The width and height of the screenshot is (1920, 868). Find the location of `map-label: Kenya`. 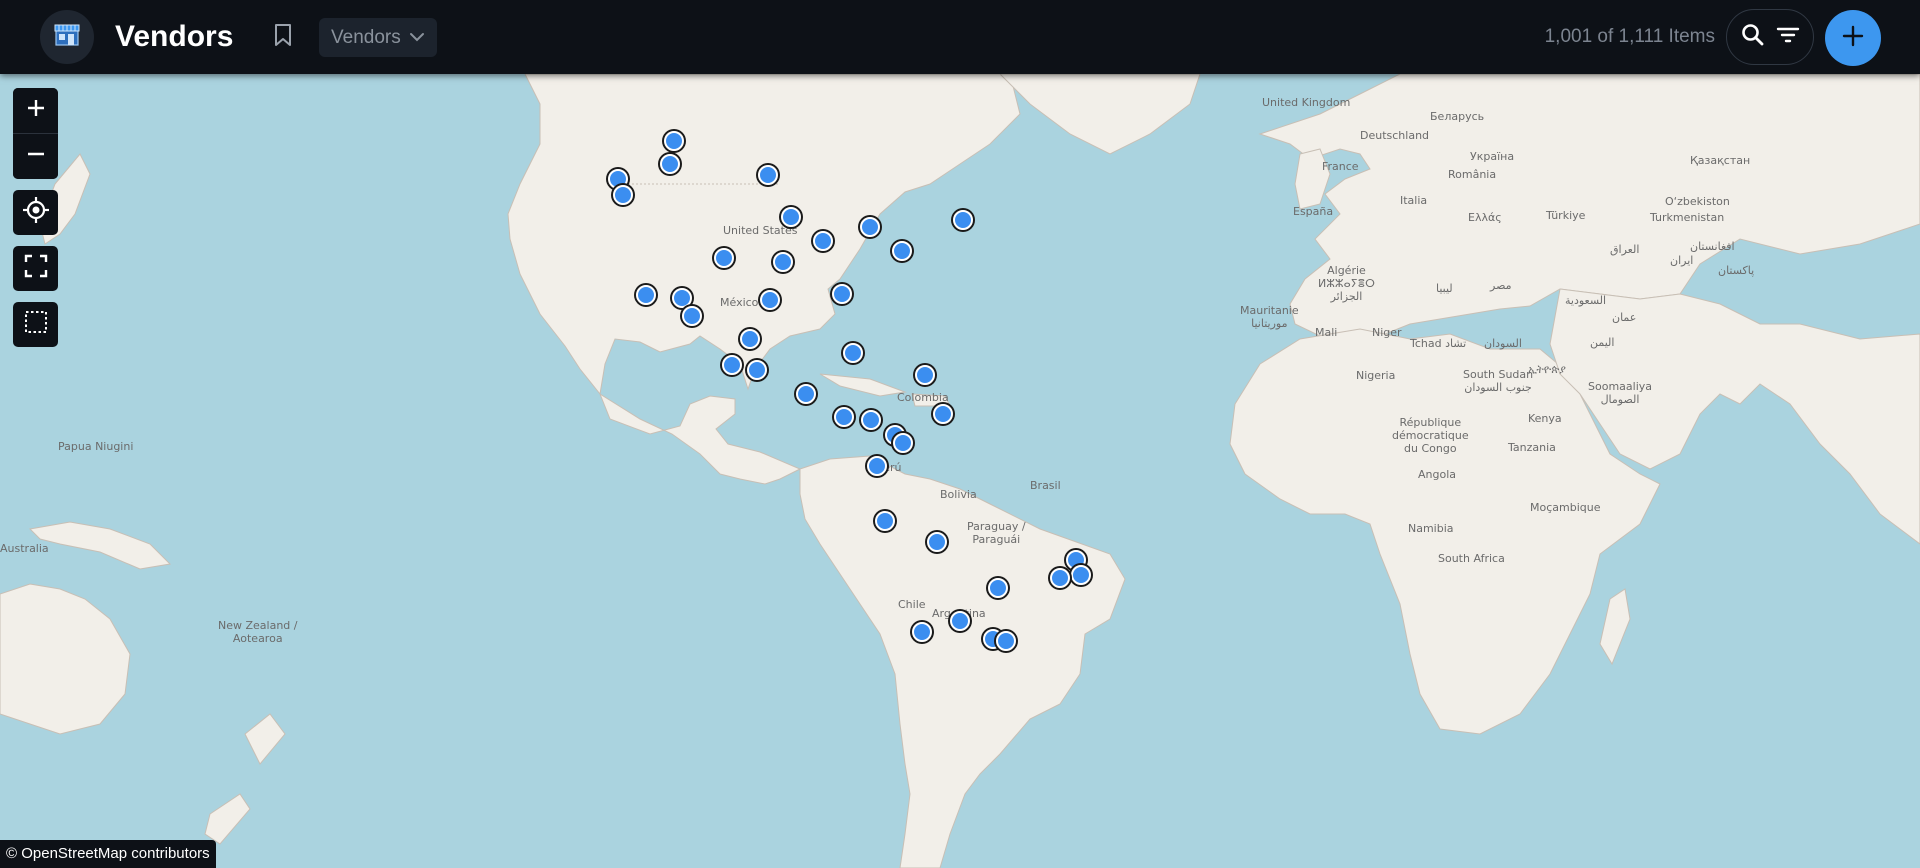

map-label: Kenya is located at coordinates (1545, 418).